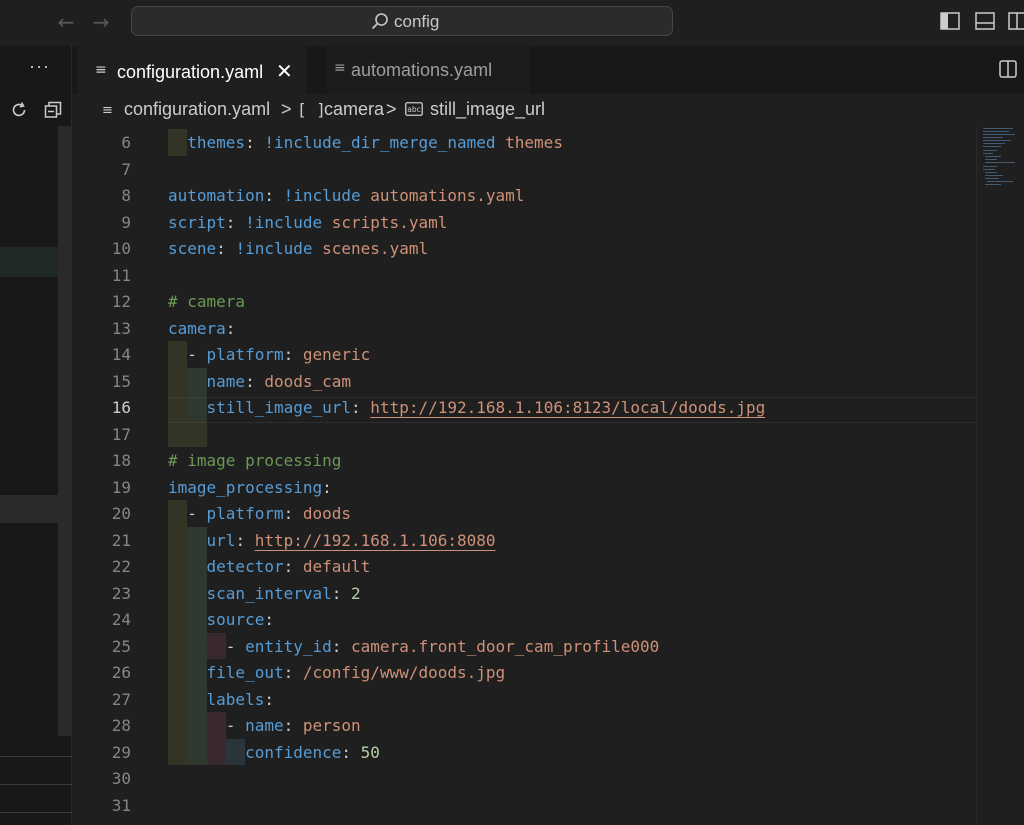 The width and height of the screenshot is (1024, 825). Describe the element at coordinates (442, 195) in the screenshot. I see `yaml-value: automations.yaml` at that location.